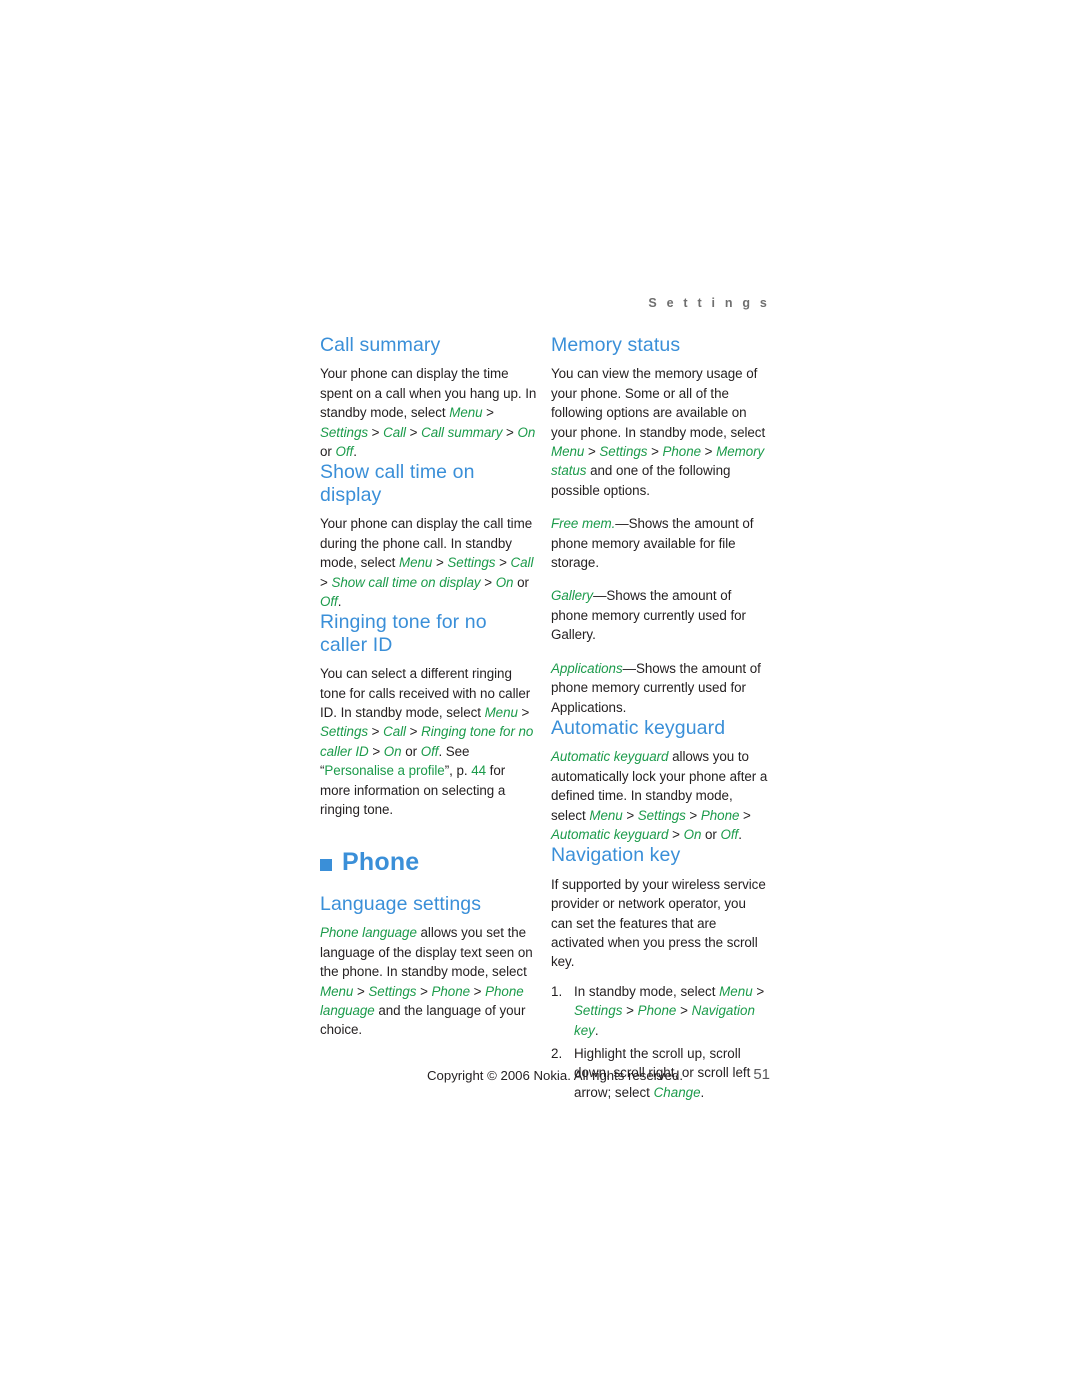 Image resolution: width=1080 pixels, height=1397 pixels. I want to click on page-number: 51, so click(761, 1074).